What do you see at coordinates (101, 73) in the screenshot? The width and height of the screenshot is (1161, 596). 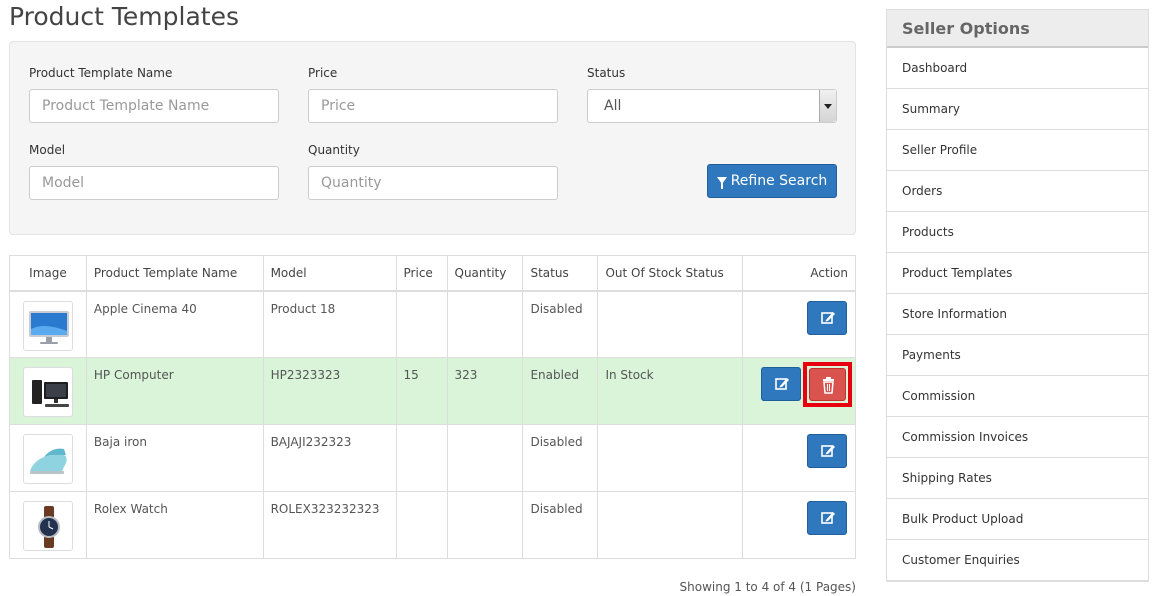 I see `name-filter-label: Product Template Name` at bounding box center [101, 73].